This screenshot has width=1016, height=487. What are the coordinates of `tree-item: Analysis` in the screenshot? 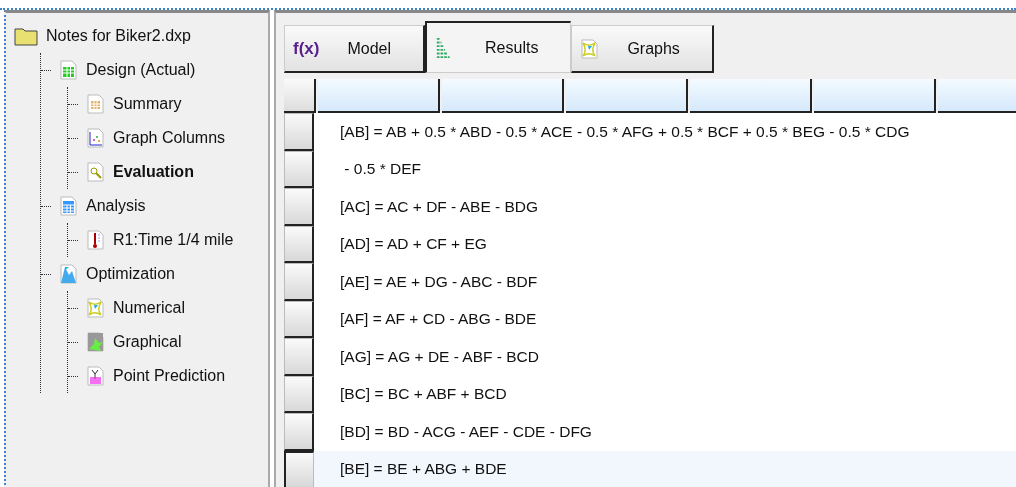 It's located at (116, 206).